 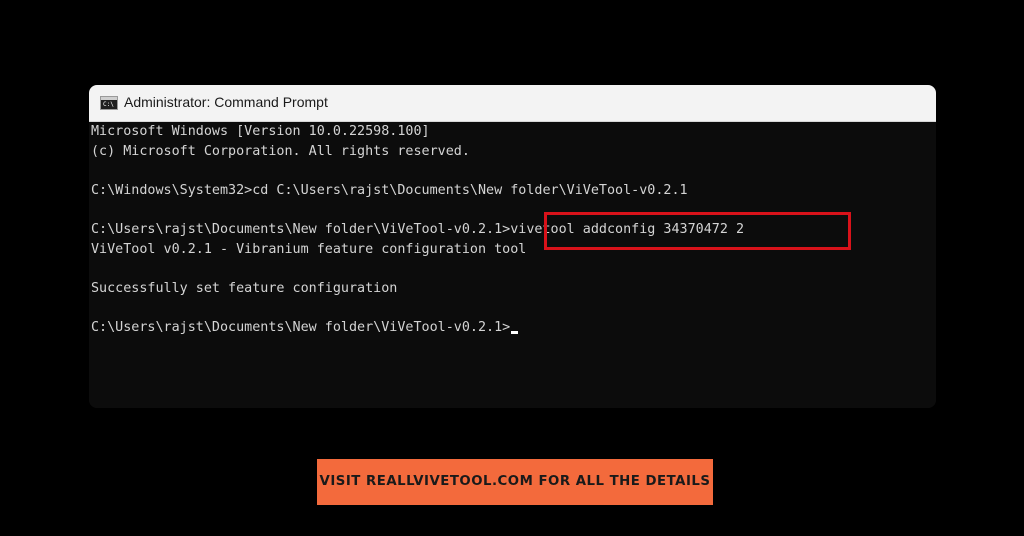 I want to click on window-title: Administrator: Command Prompt, so click(x=226, y=102).